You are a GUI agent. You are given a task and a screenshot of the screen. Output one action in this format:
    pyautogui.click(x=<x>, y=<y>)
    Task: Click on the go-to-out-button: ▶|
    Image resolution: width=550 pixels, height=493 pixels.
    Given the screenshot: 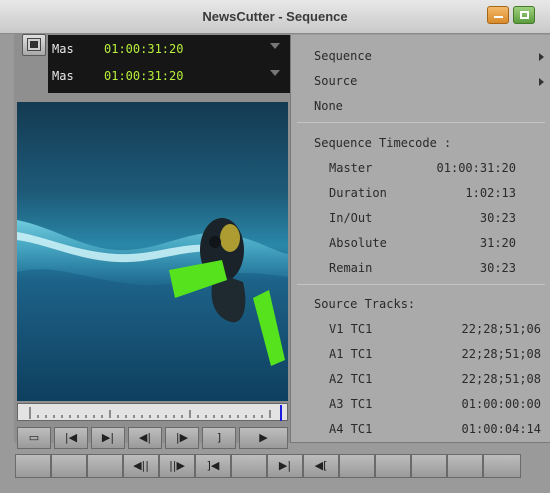 What is the action you would take?
    pyautogui.click(x=108, y=438)
    